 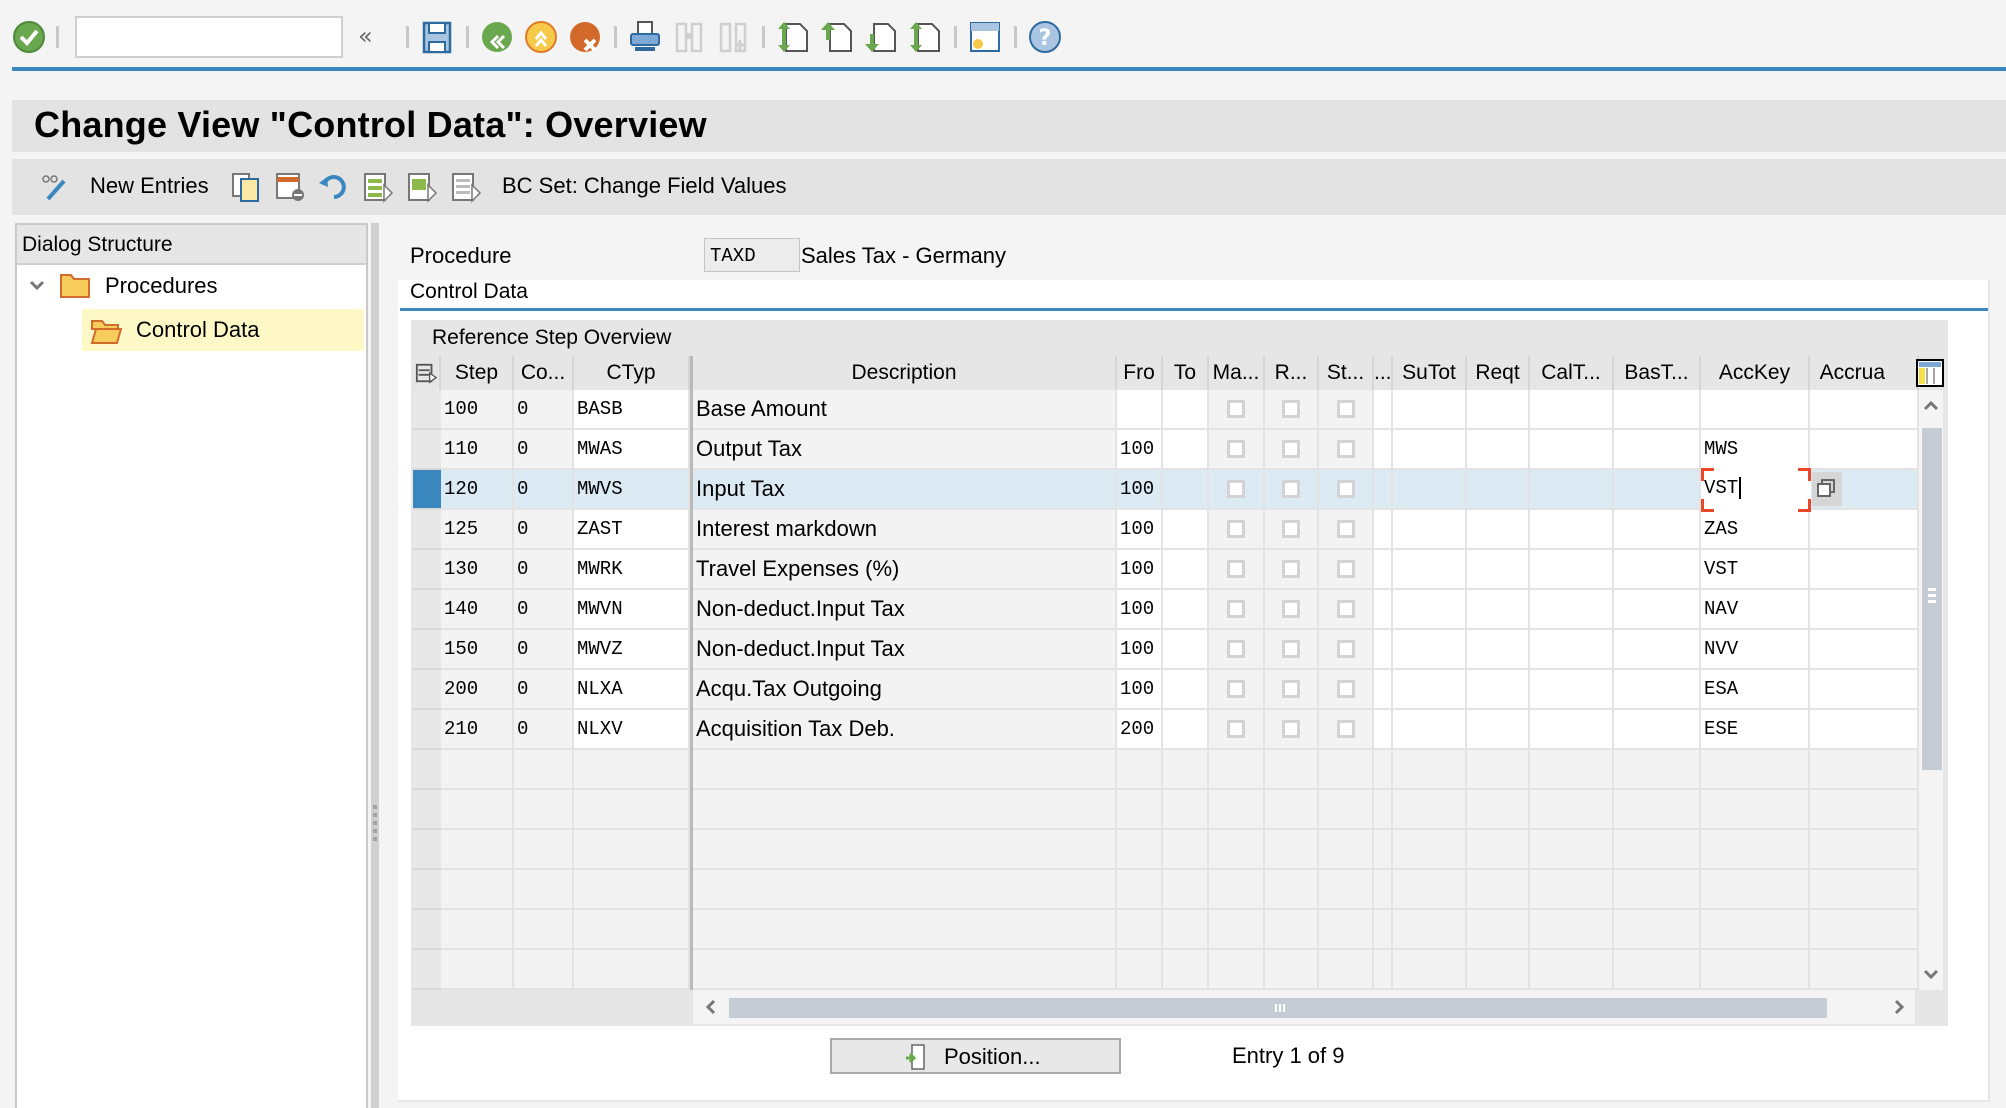 I want to click on account-key-cell: ZAS, so click(x=1755, y=530).